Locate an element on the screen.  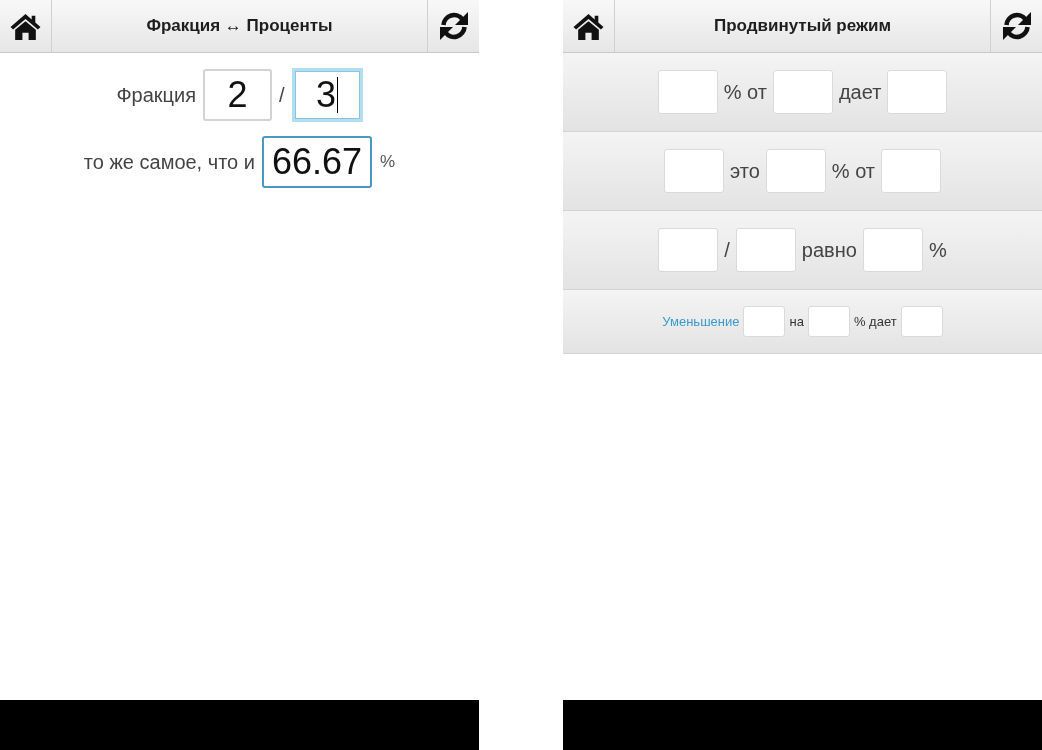
label-text: то же самое, что и is located at coordinates (169, 162).